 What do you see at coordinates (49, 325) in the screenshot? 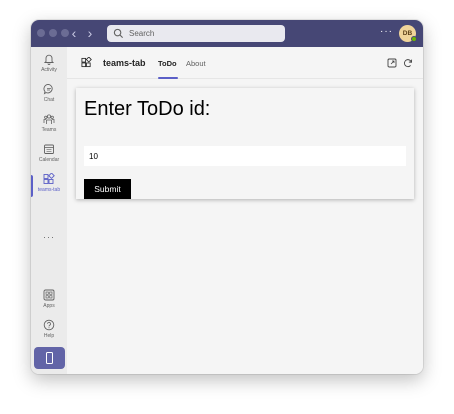
I see `help-icon` at bounding box center [49, 325].